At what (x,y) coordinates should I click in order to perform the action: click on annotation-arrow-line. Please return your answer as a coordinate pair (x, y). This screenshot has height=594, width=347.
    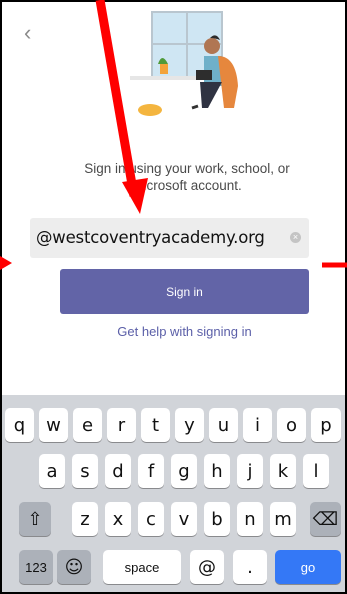
    Looking at the image, I should click on (117, 98).